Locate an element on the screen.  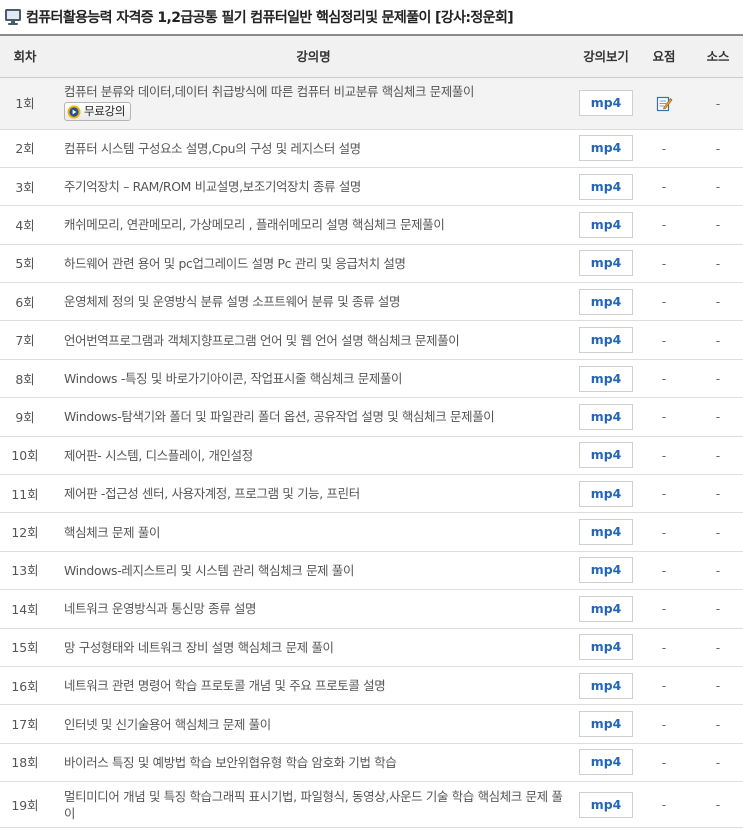
lecture-title-cell: 네트워크 운영방식과 통신망 종류 설명 is located at coordinates (313, 609).